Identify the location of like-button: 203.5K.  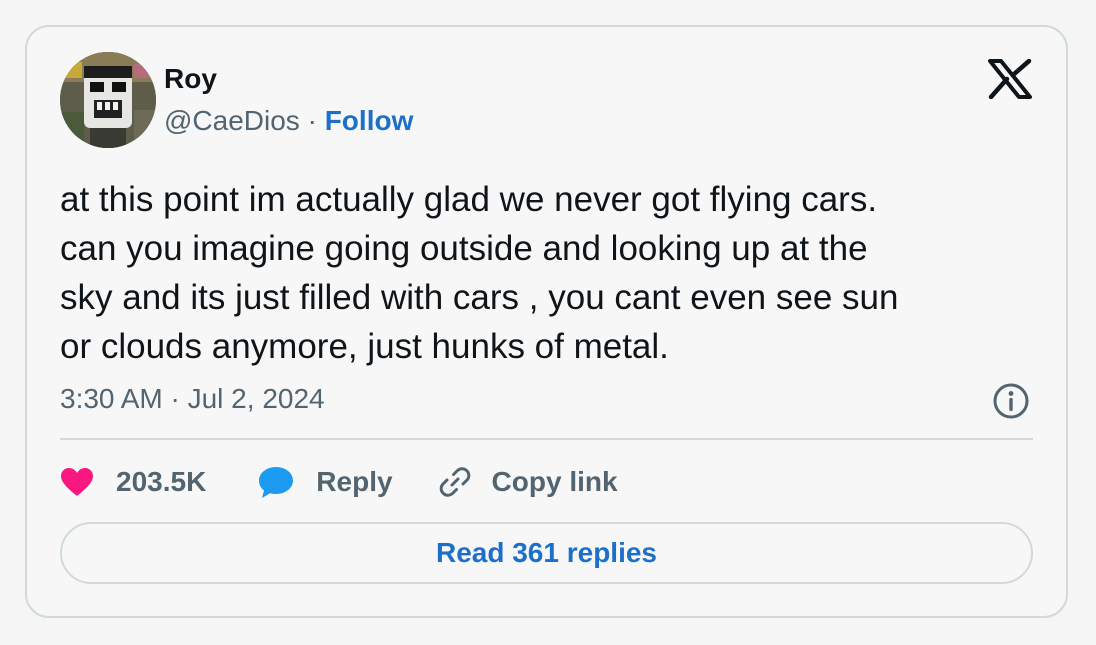
(133, 482).